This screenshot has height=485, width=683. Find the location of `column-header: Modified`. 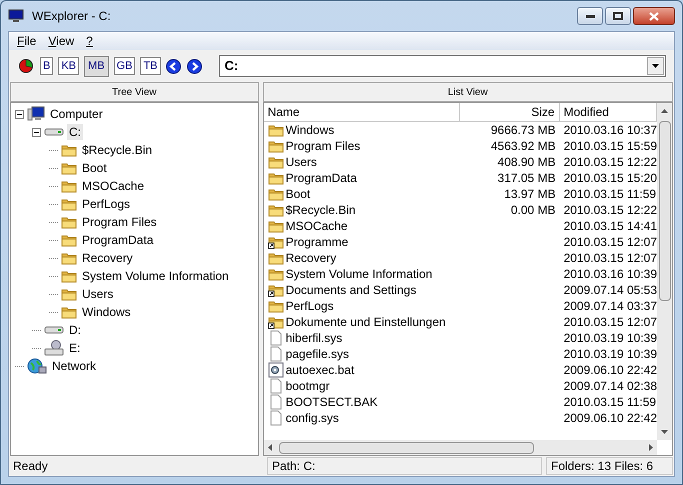

column-header: Modified is located at coordinates (608, 112).